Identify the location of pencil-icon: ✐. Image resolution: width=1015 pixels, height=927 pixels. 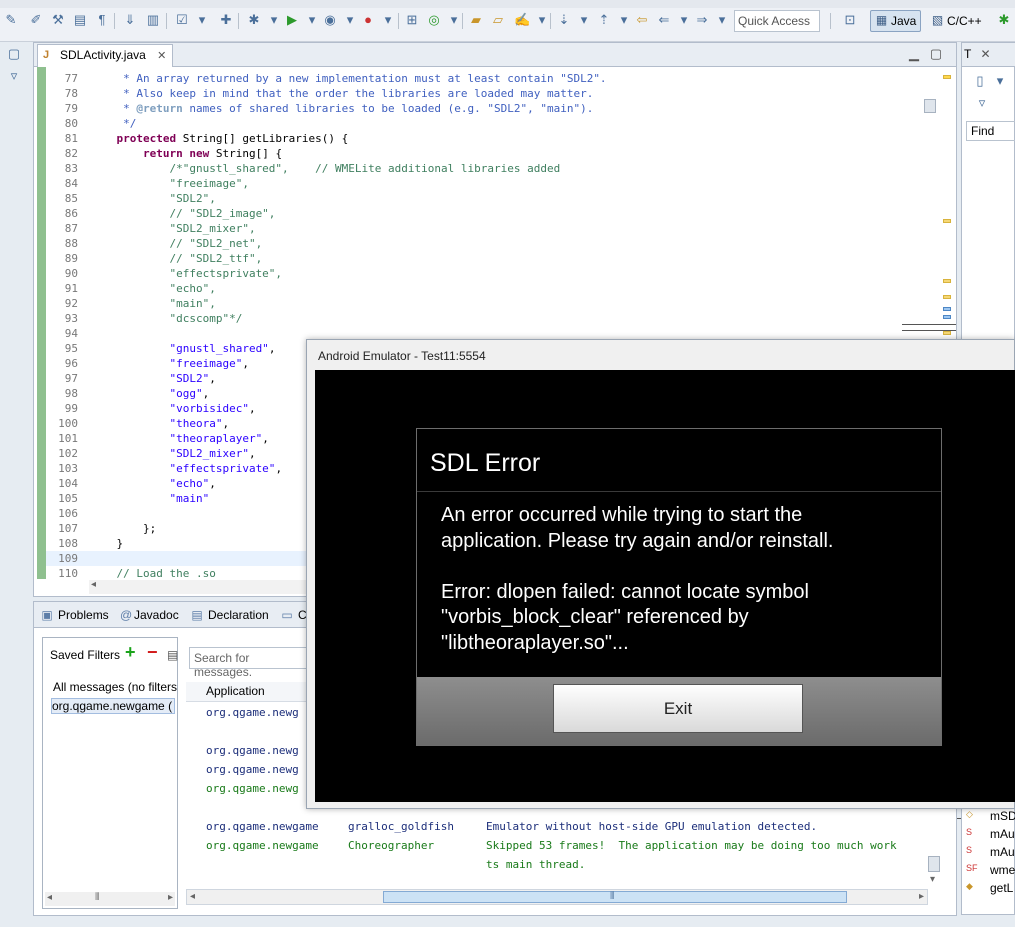
(36, 20).